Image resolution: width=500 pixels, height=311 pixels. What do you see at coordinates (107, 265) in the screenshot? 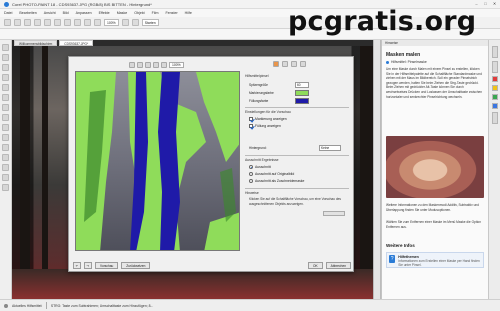
I see `preview-button: Vorschau` at bounding box center [107, 265].